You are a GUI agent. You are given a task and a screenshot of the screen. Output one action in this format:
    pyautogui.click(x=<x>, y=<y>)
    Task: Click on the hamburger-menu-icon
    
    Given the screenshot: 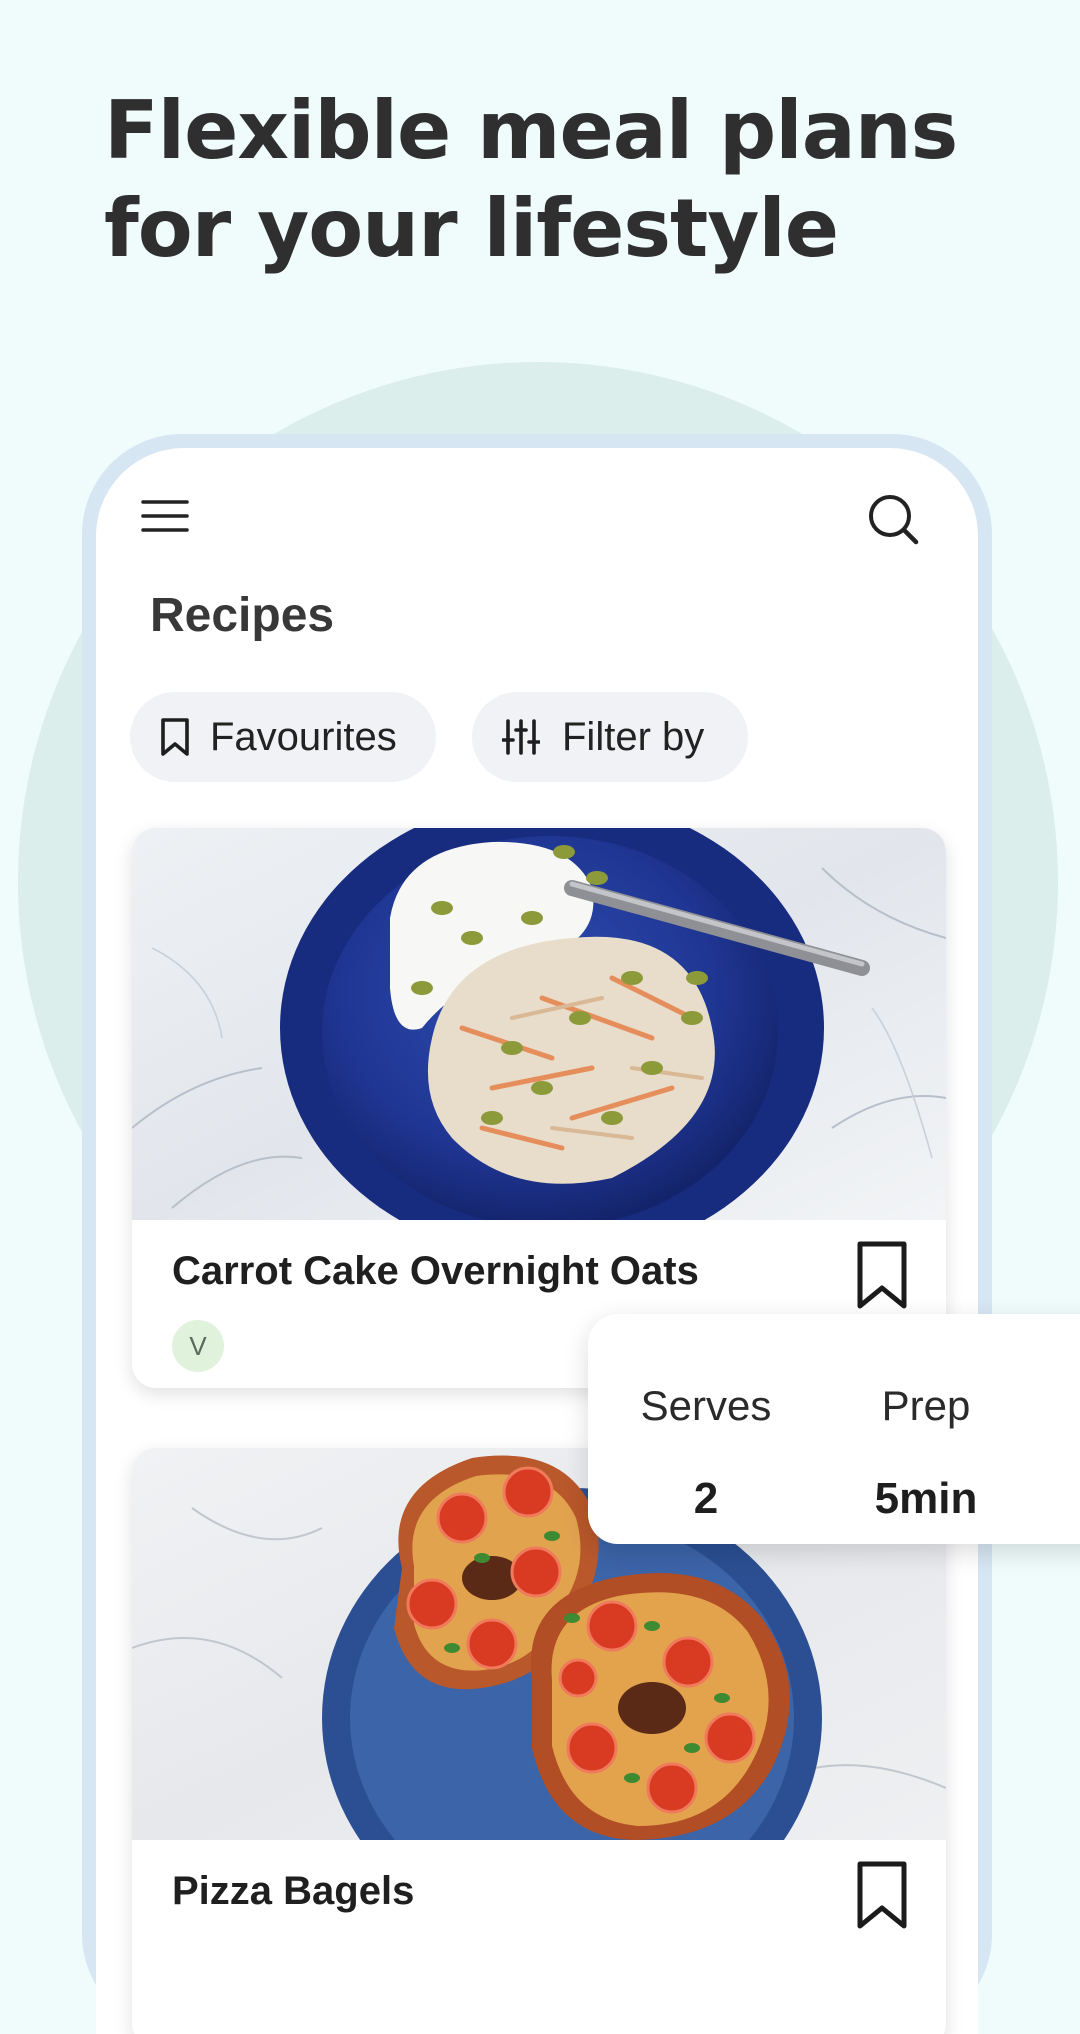 What is the action you would take?
    pyautogui.click(x=165, y=516)
    